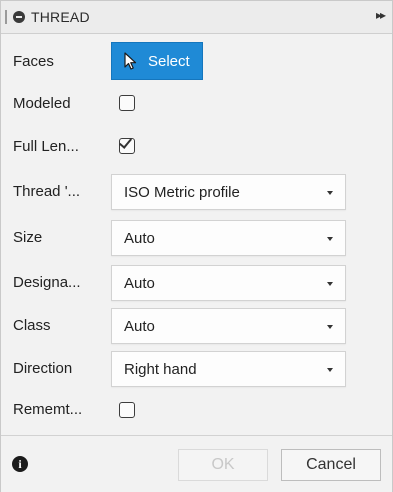 The image size is (393, 492). What do you see at coordinates (139, 326) in the screenshot?
I see `class-value: Auto` at bounding box center [139, 326].